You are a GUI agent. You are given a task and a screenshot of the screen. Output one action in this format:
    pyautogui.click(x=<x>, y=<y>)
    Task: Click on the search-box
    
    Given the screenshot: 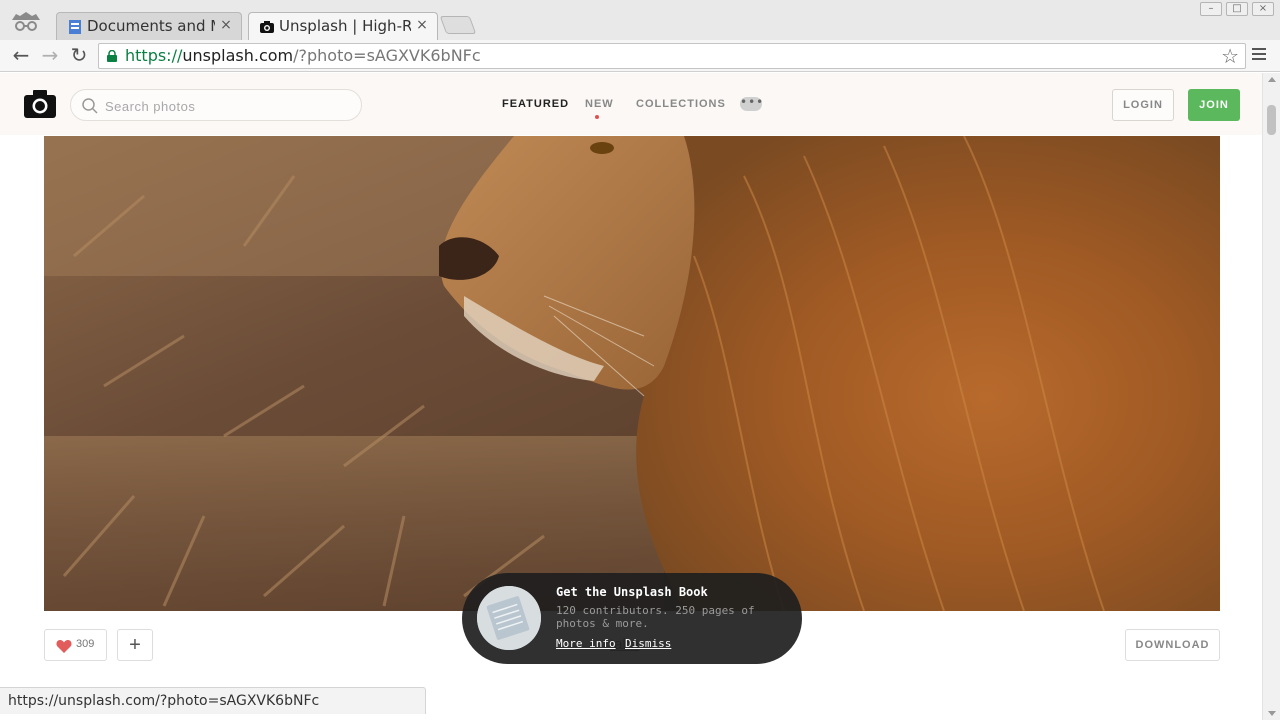 What is the action you would take?
    pyautogui.click(x=216, y=105)
    